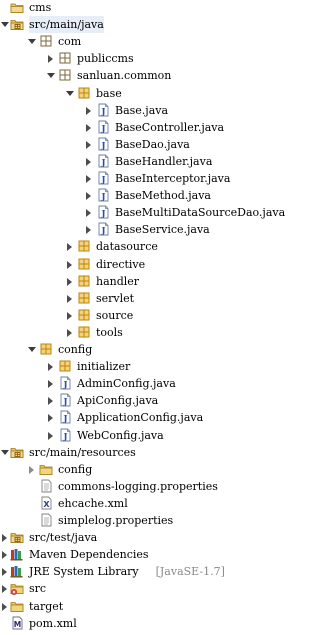  Describe the element at coordinates (147, 75) in the screenshot. I see `tree-node-sanluan-common: sanluan.common` at that location.